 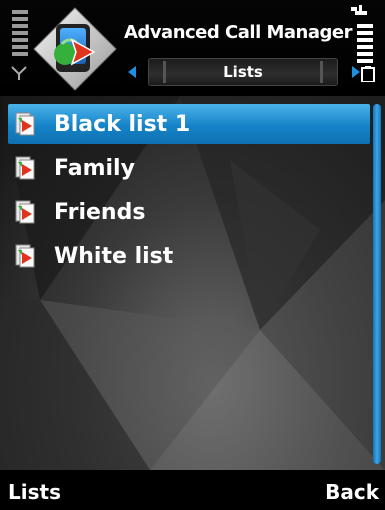 I want to click on list-item-friends: Friends, so click(x=189, y=212).